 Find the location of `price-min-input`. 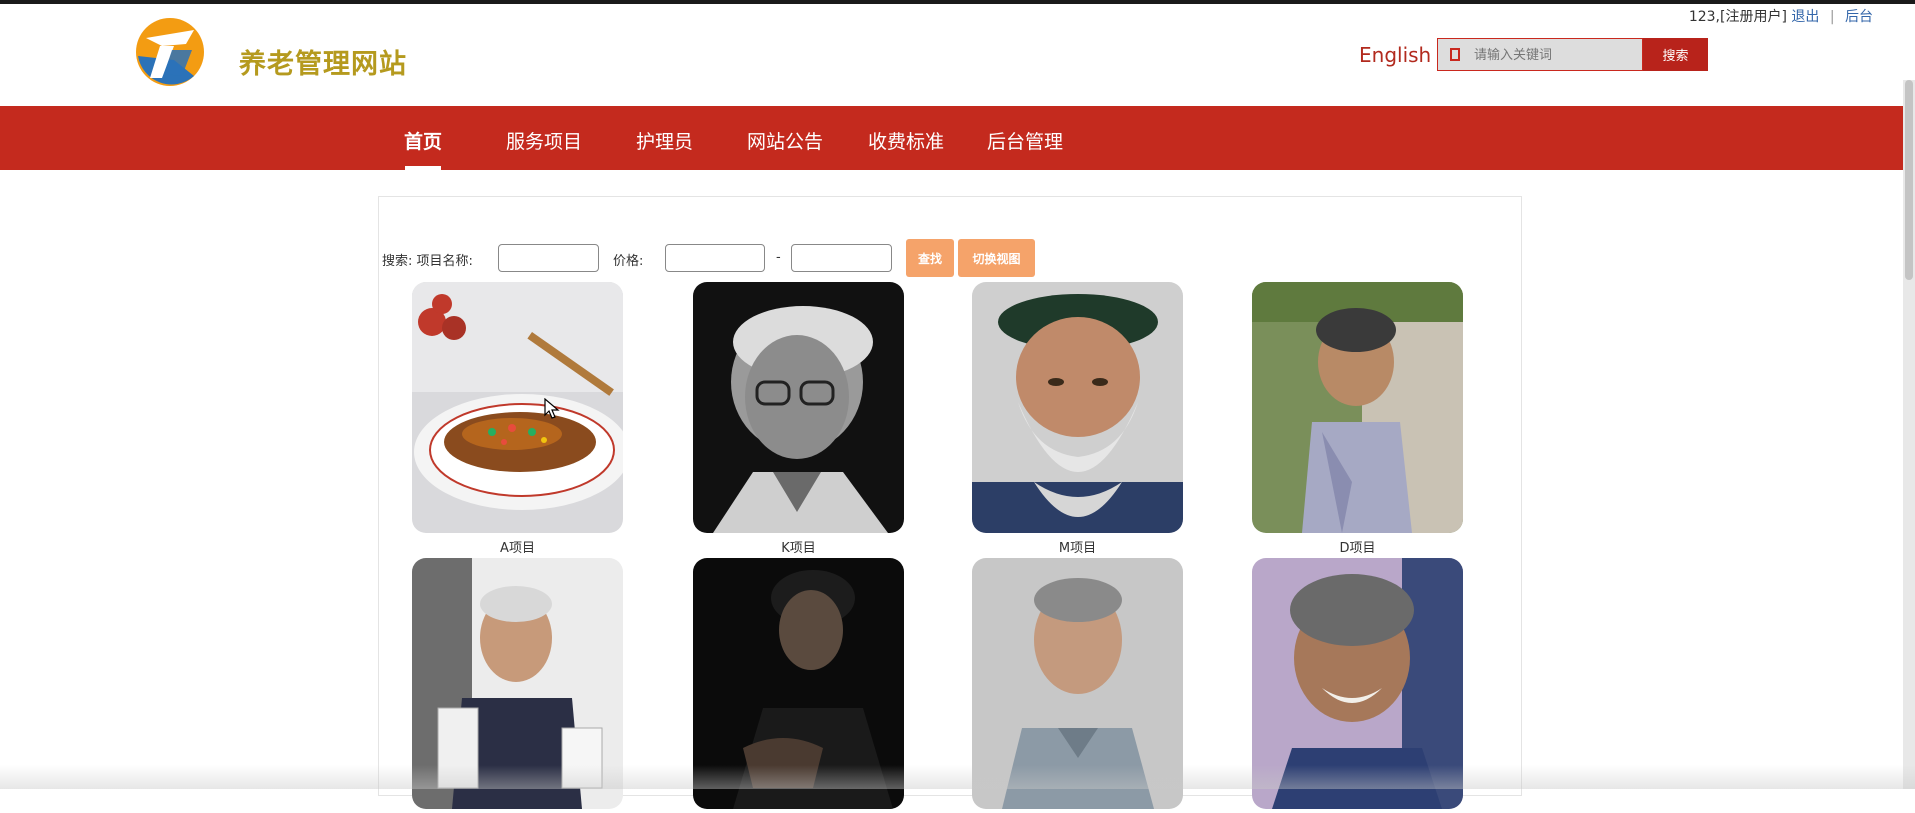

price-min-input is located at coordinates (715, 258).